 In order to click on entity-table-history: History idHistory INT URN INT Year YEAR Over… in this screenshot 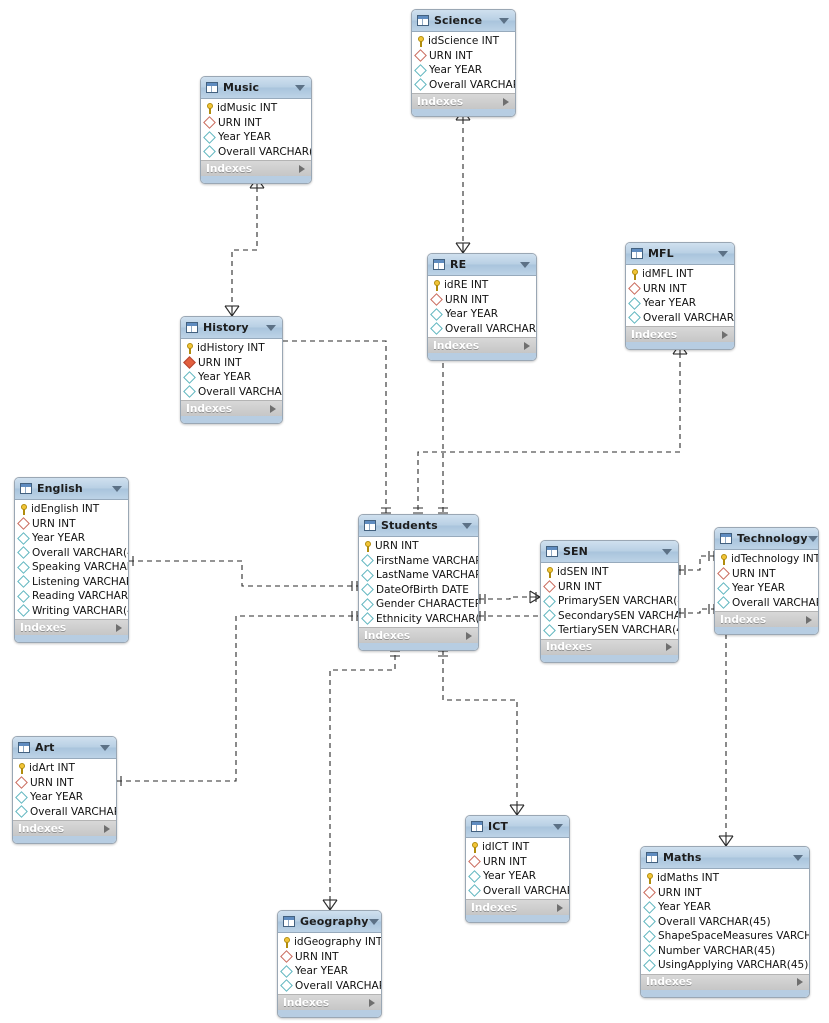, I will do `click(231, 370)`.